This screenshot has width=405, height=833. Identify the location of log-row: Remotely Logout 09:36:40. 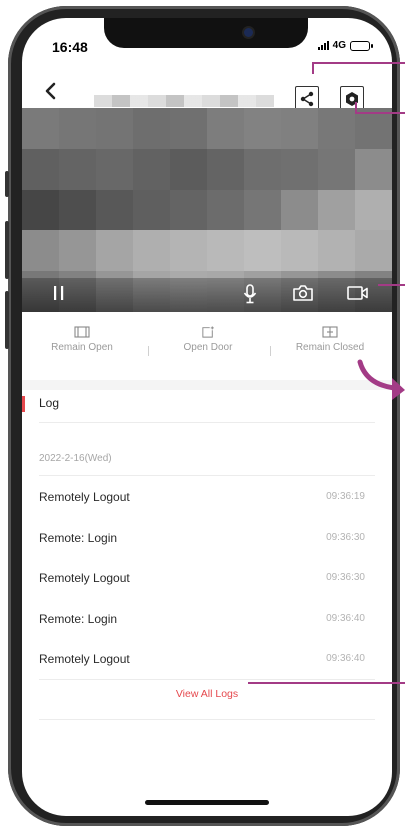
(207, 660).